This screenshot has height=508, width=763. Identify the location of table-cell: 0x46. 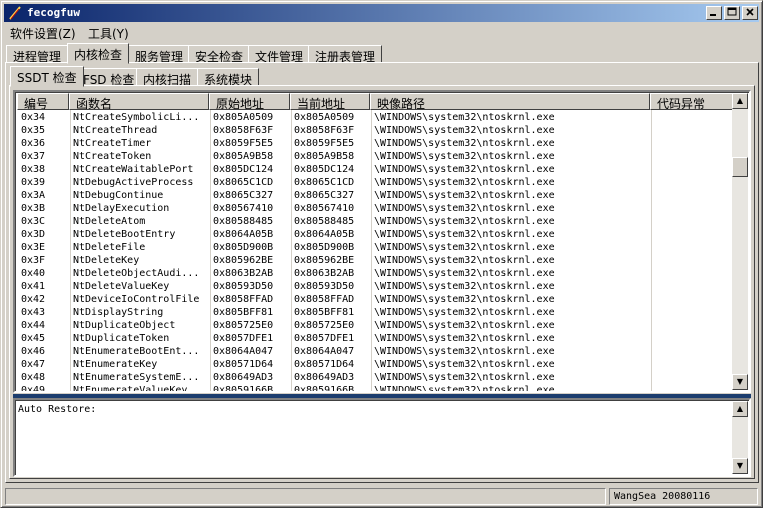
(33, 351).